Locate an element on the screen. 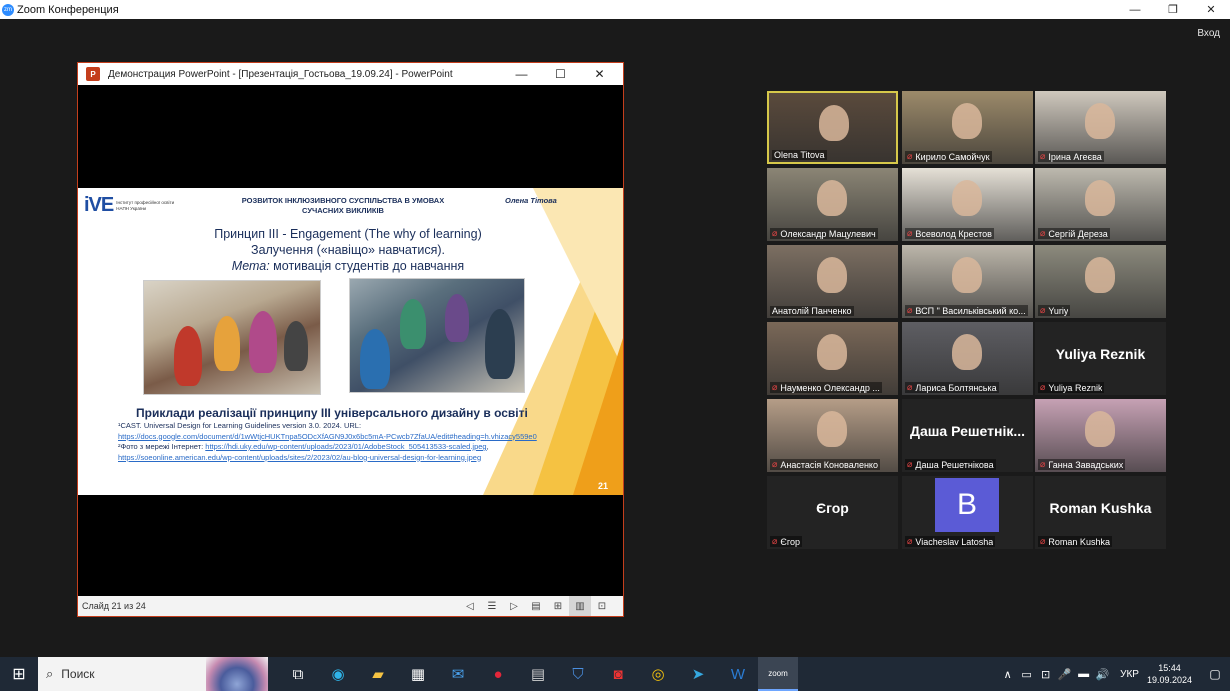 The width and height of the screenshot is (1230, 691). volume-icon: 🔊 is located at coordinates (1102, 674).